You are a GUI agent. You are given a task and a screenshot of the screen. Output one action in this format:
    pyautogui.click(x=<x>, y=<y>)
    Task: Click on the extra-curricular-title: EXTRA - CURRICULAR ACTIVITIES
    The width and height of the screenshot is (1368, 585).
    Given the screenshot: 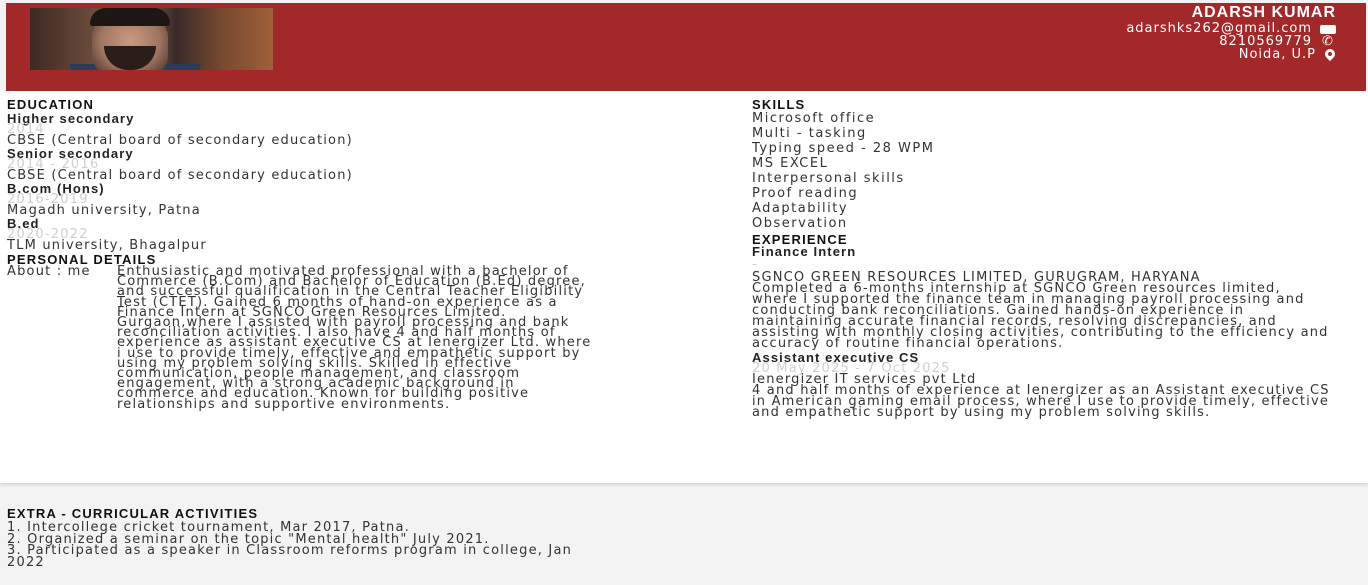 What is the action you would take?
    pyautogui.click(x=133, y=513)
    